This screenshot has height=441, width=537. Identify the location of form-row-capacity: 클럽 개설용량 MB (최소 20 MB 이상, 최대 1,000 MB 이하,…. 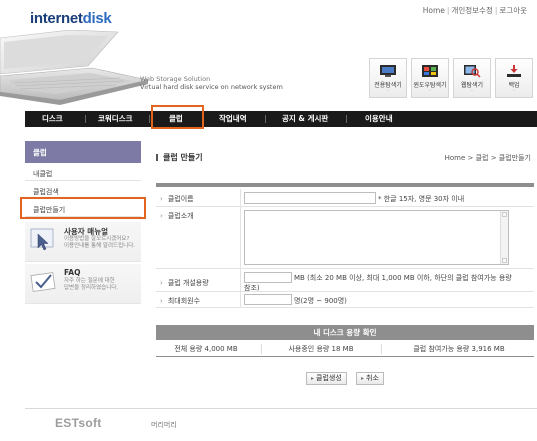
(345, 280).